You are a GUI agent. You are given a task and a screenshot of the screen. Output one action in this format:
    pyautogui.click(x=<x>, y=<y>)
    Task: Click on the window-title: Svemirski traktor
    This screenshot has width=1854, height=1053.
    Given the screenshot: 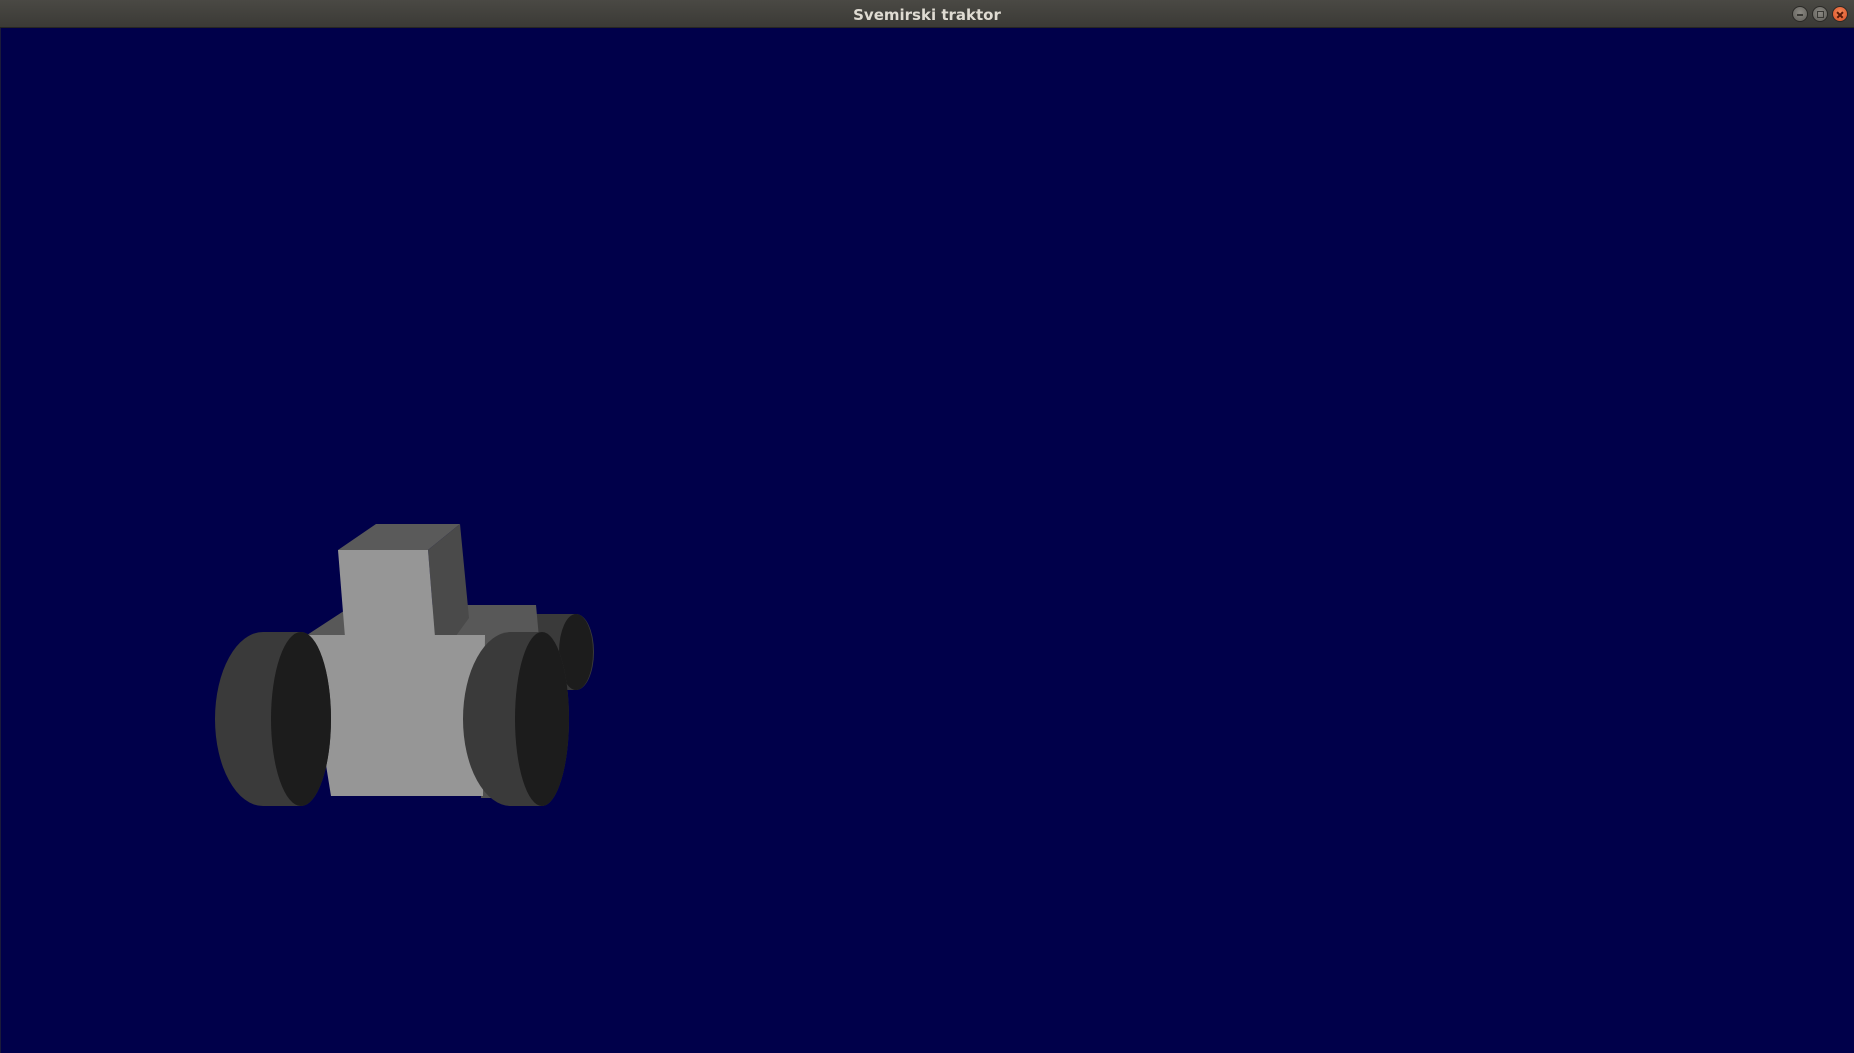 What is the action you would take?
    pyautogui.click(x=927, y=15)
    